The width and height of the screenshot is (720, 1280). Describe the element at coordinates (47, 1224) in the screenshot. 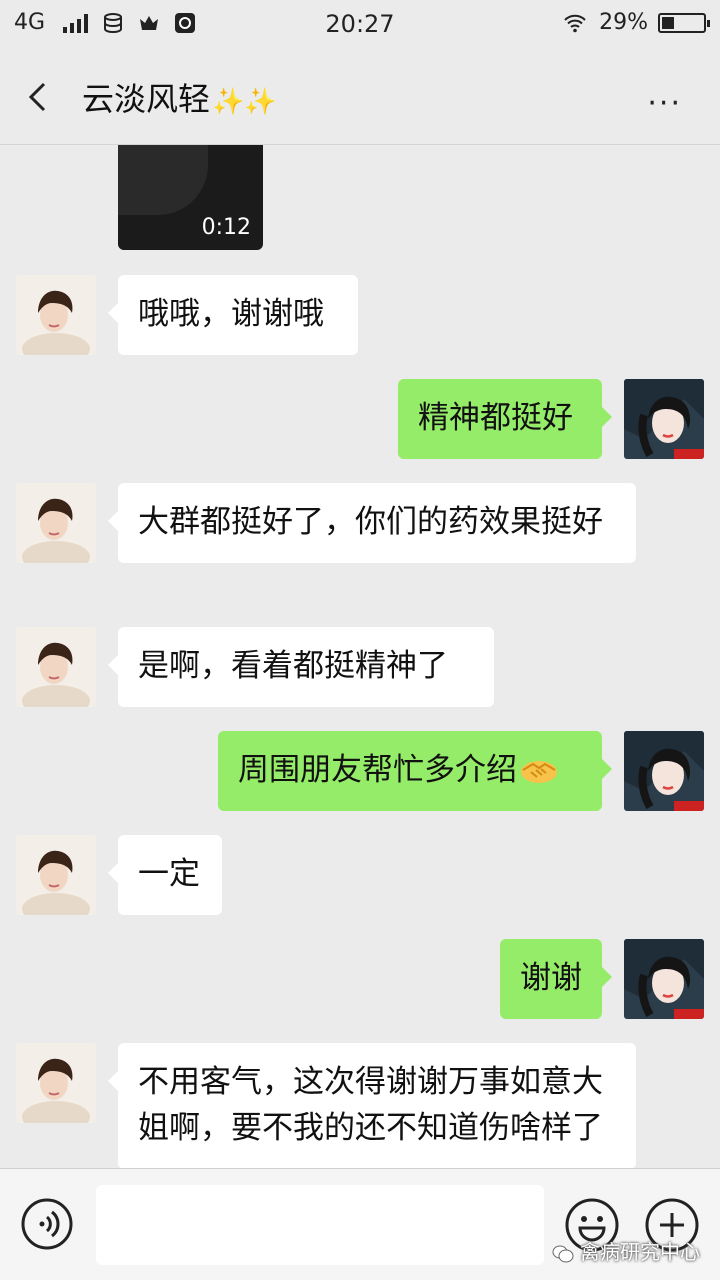

I see `voice-icon` at that location.